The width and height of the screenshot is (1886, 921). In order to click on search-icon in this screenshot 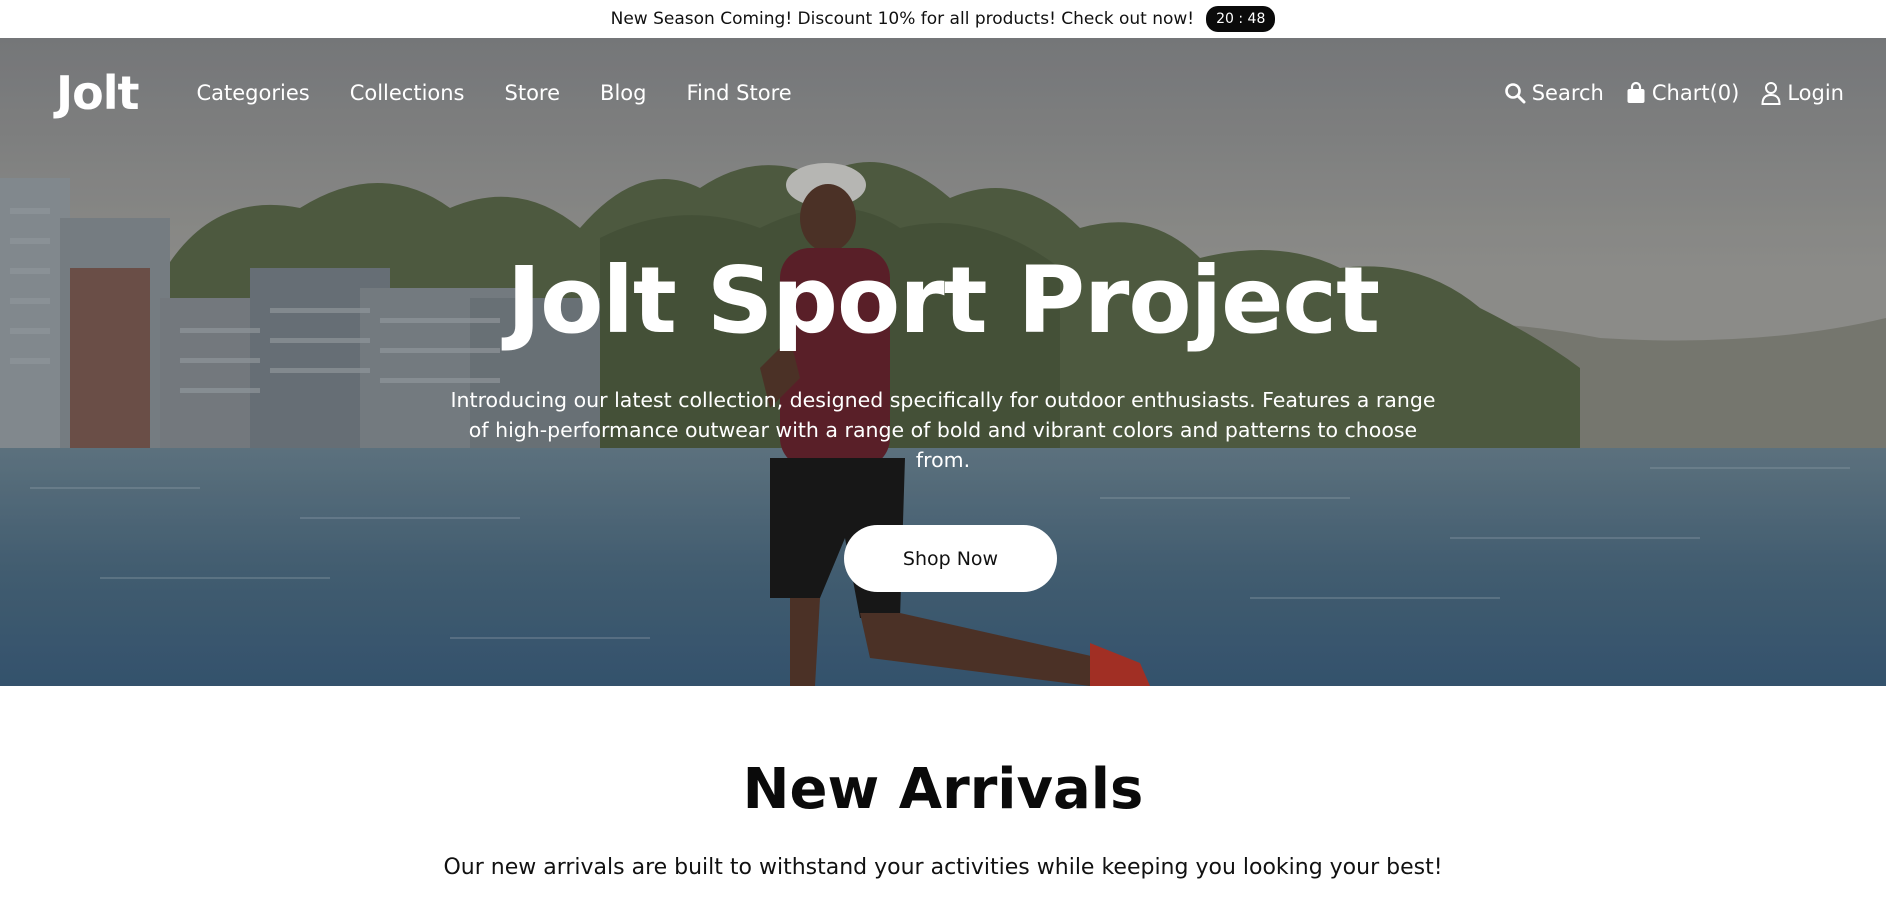, I will do `click(1515, 93)`.